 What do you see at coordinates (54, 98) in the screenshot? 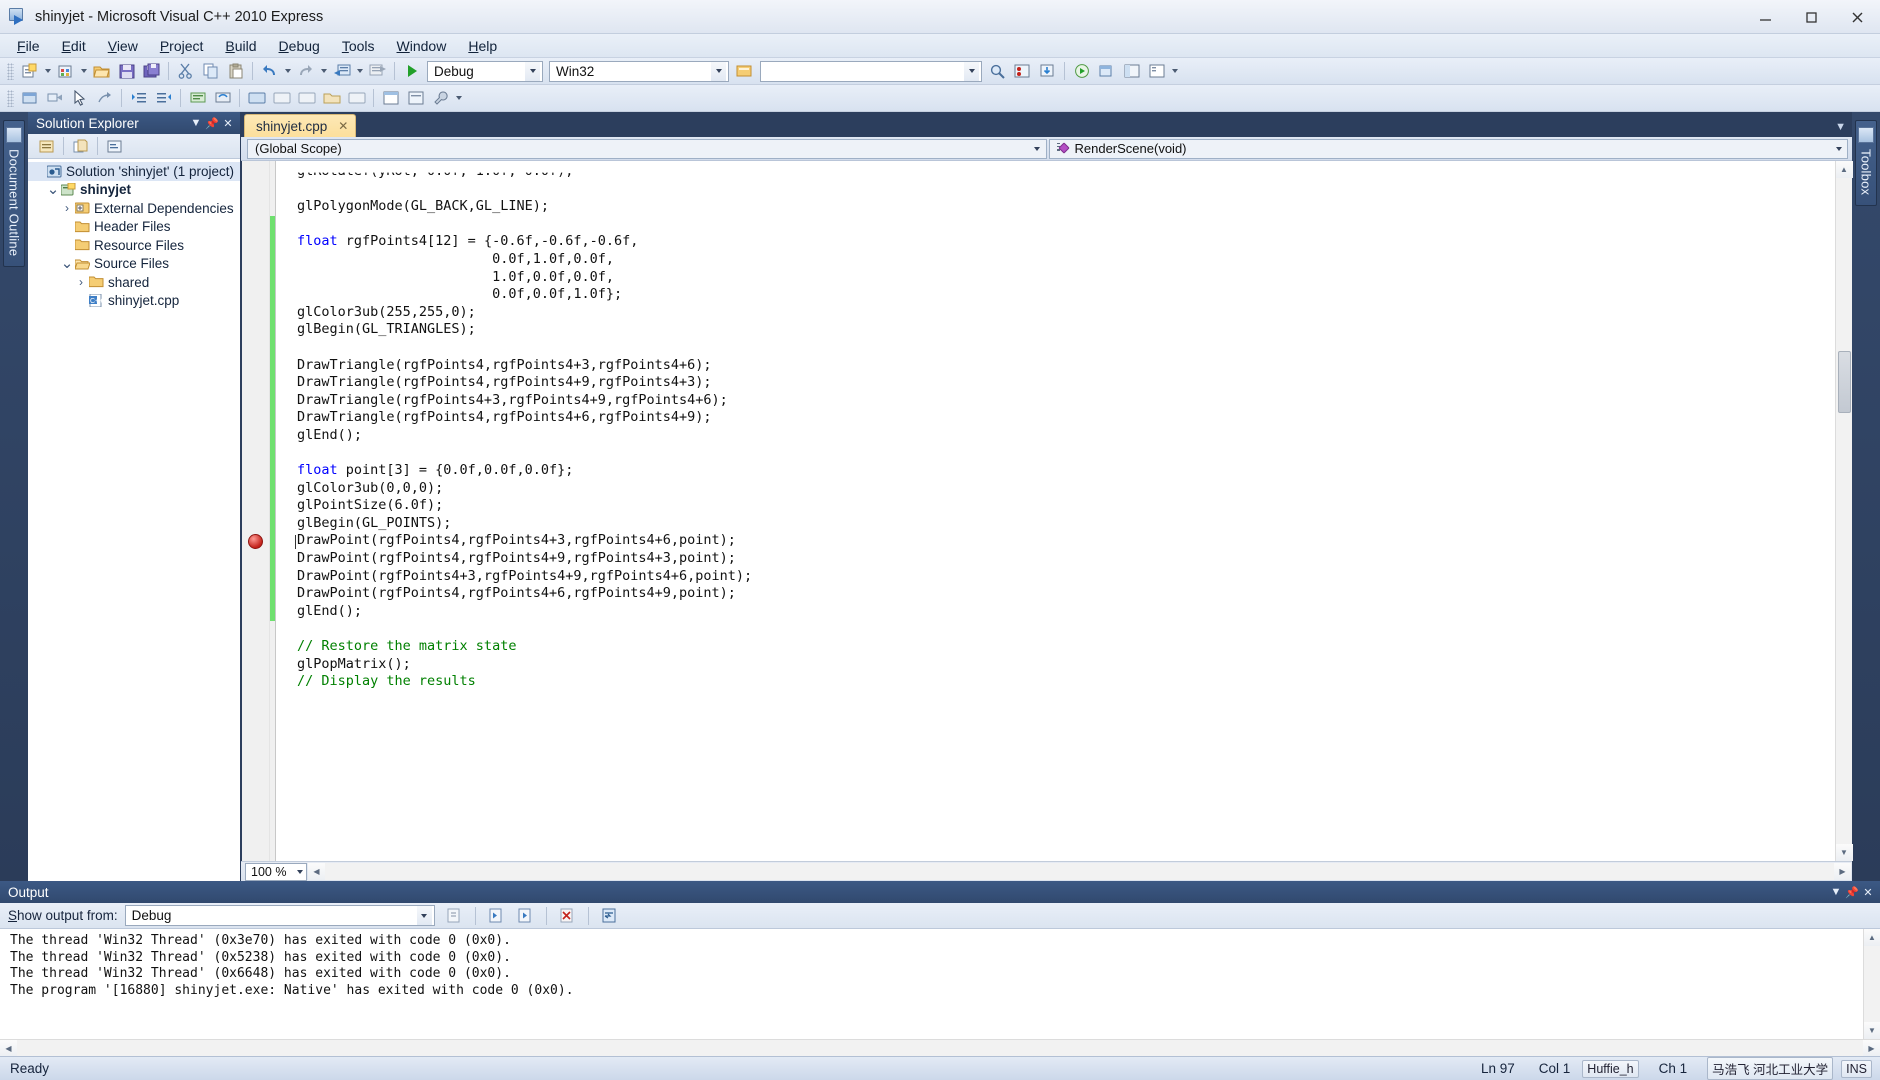
I see `navigate-icon` at bounding box center [54, 98].